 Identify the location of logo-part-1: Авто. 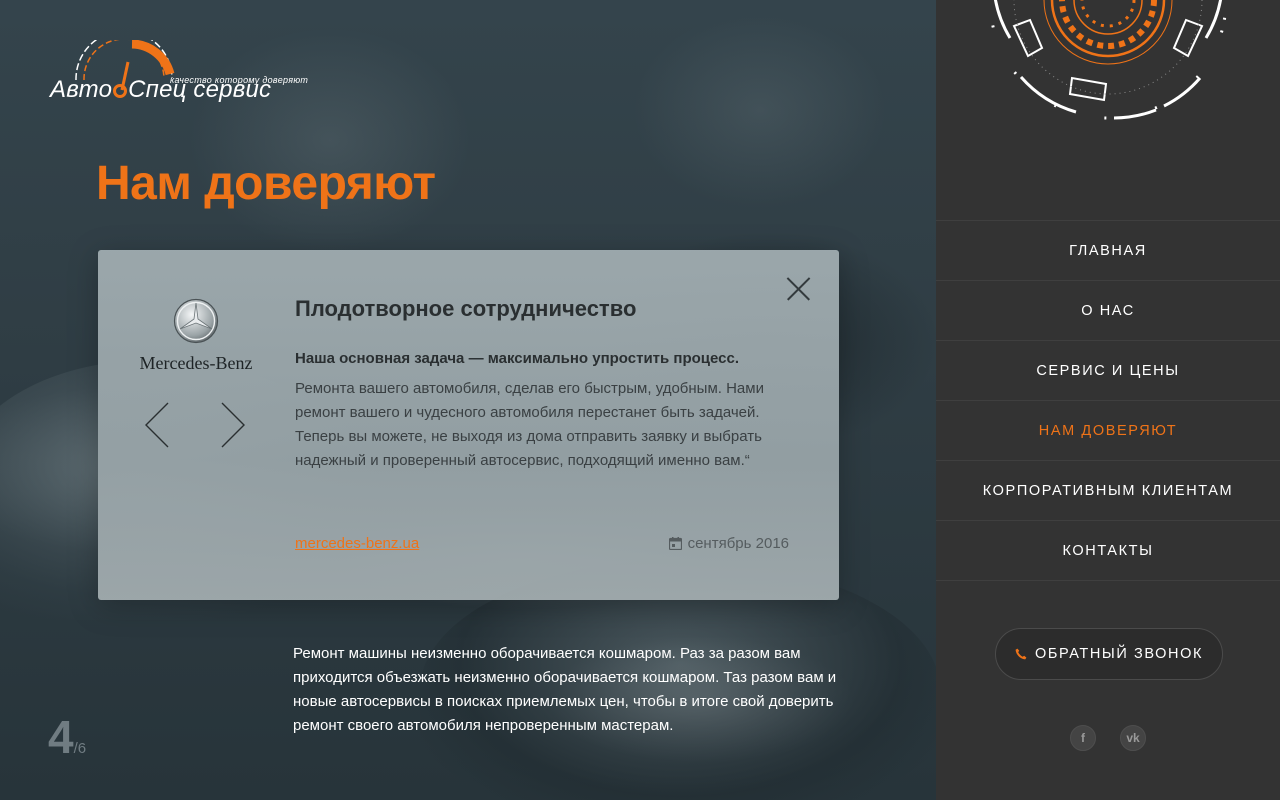
(81, 89).